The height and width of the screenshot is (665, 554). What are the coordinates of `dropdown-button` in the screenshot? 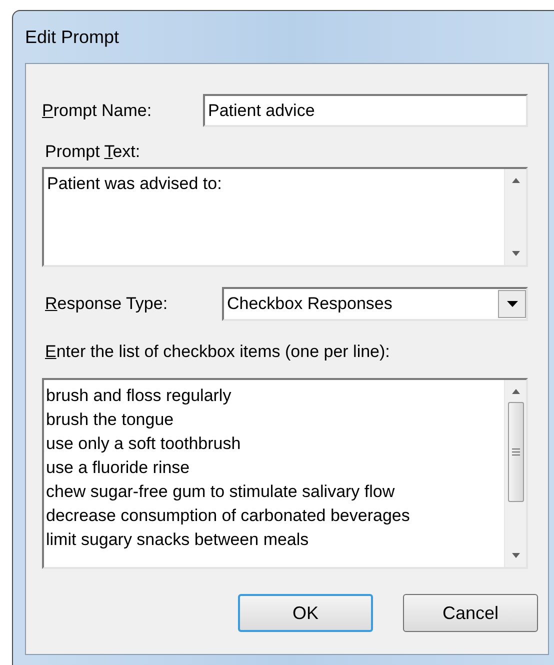 It's located at (512, 304).